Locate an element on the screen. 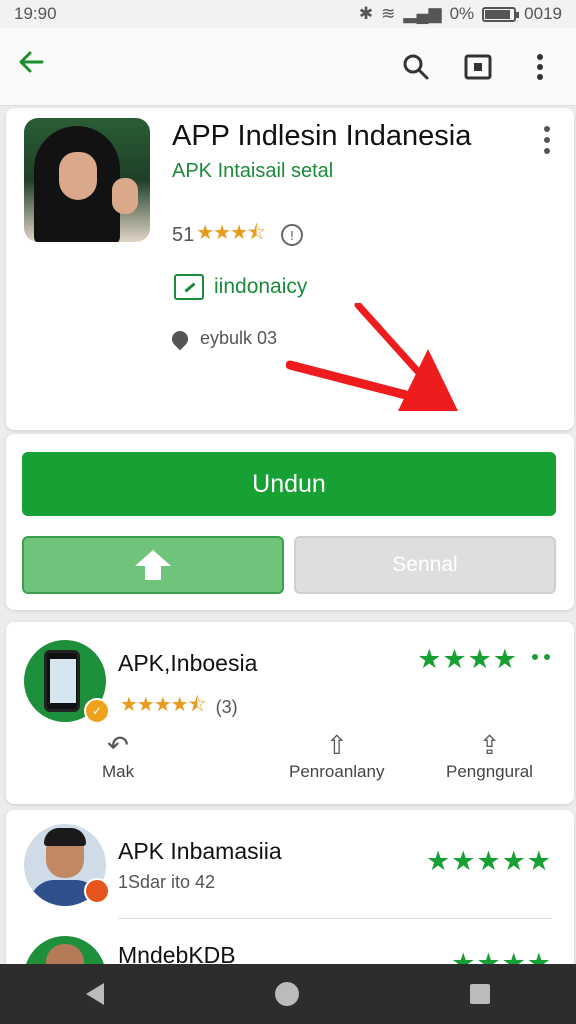 Image resolution: width=576 pixels, height=1024 pixels. location-row: eybulk 03 is located at coordinates (223, 338).